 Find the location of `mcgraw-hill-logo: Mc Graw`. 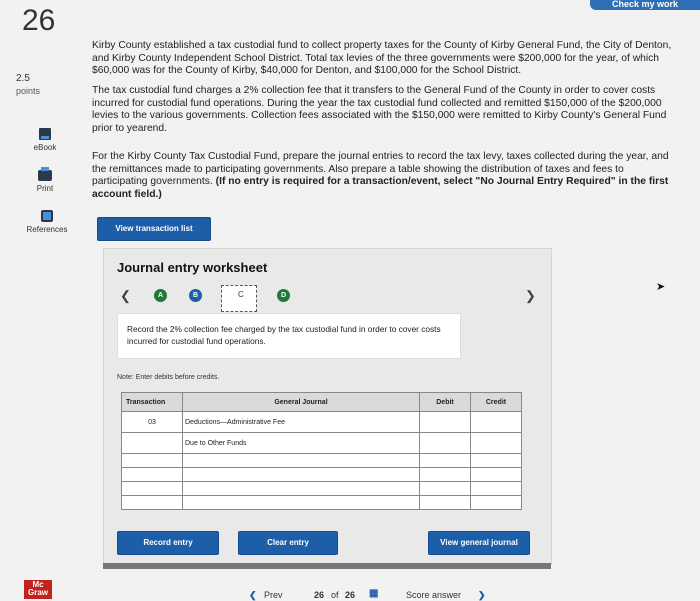

mcgraw-hill-logo: Mc Graw is located at coordinates (38, 589).